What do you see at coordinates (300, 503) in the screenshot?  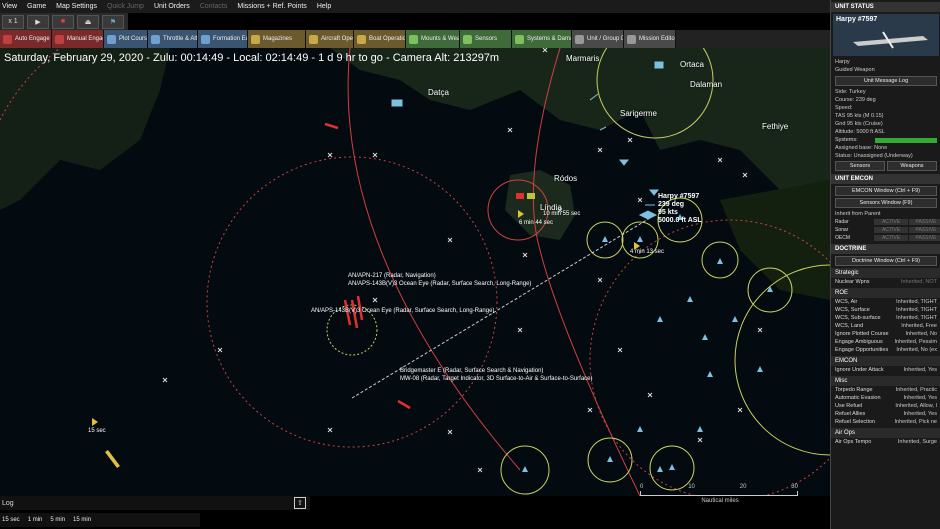 I see `expand-up-icon: ⇧` at bounding box center [300, 503].